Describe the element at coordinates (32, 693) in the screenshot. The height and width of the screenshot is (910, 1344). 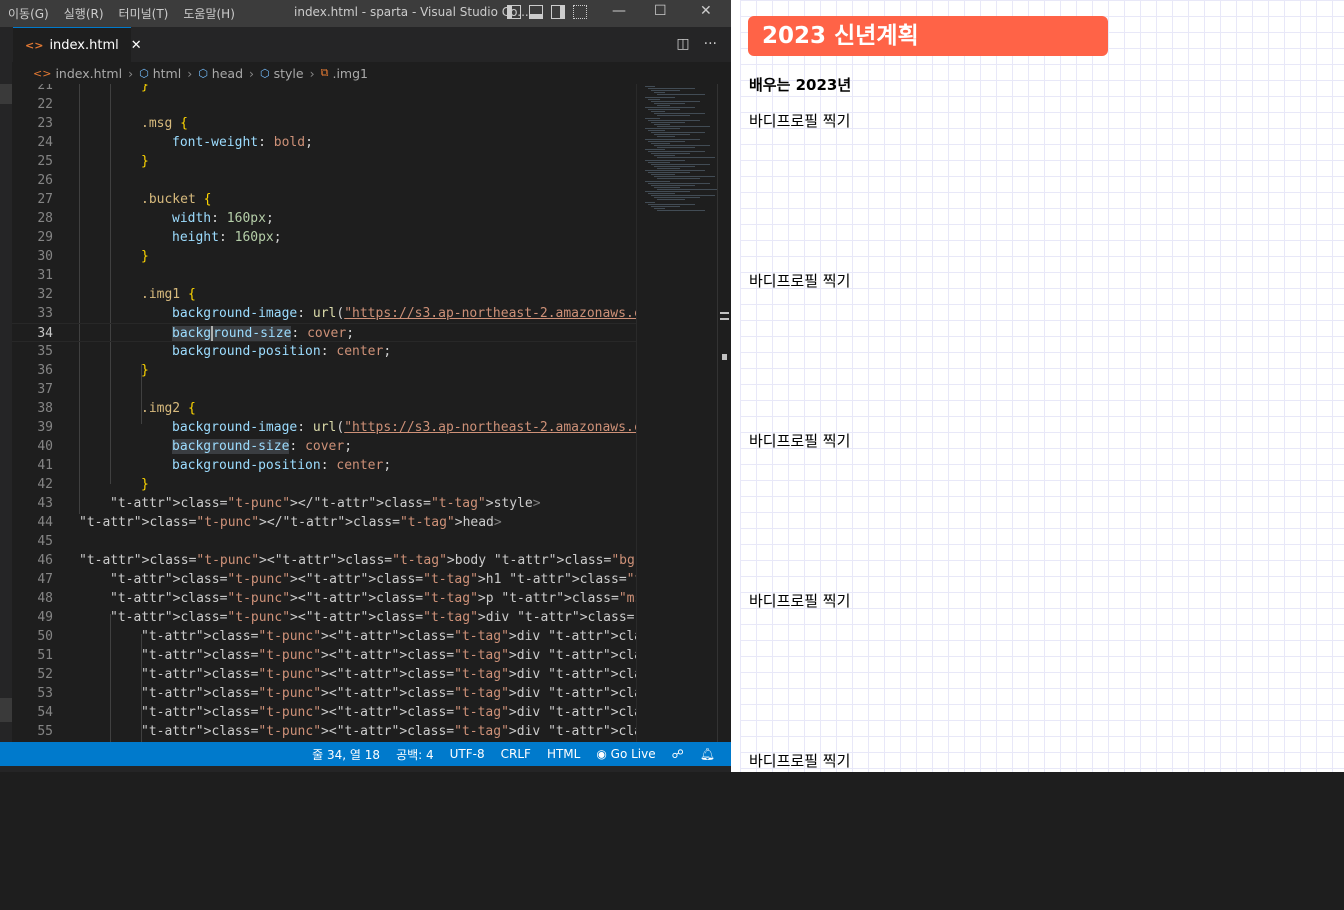
I see `line-number: 53` at that location.